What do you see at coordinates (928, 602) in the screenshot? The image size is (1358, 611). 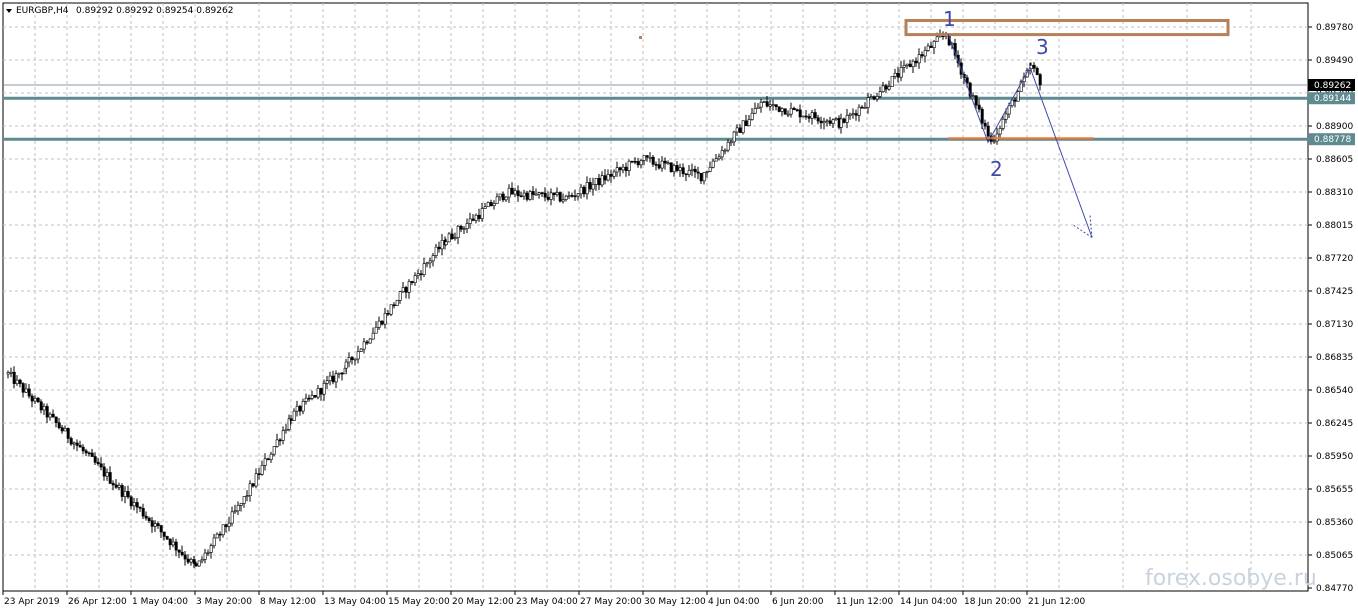 I see `x-tick-label: 14 Jun 04:00` at bounding box center [928, 602].